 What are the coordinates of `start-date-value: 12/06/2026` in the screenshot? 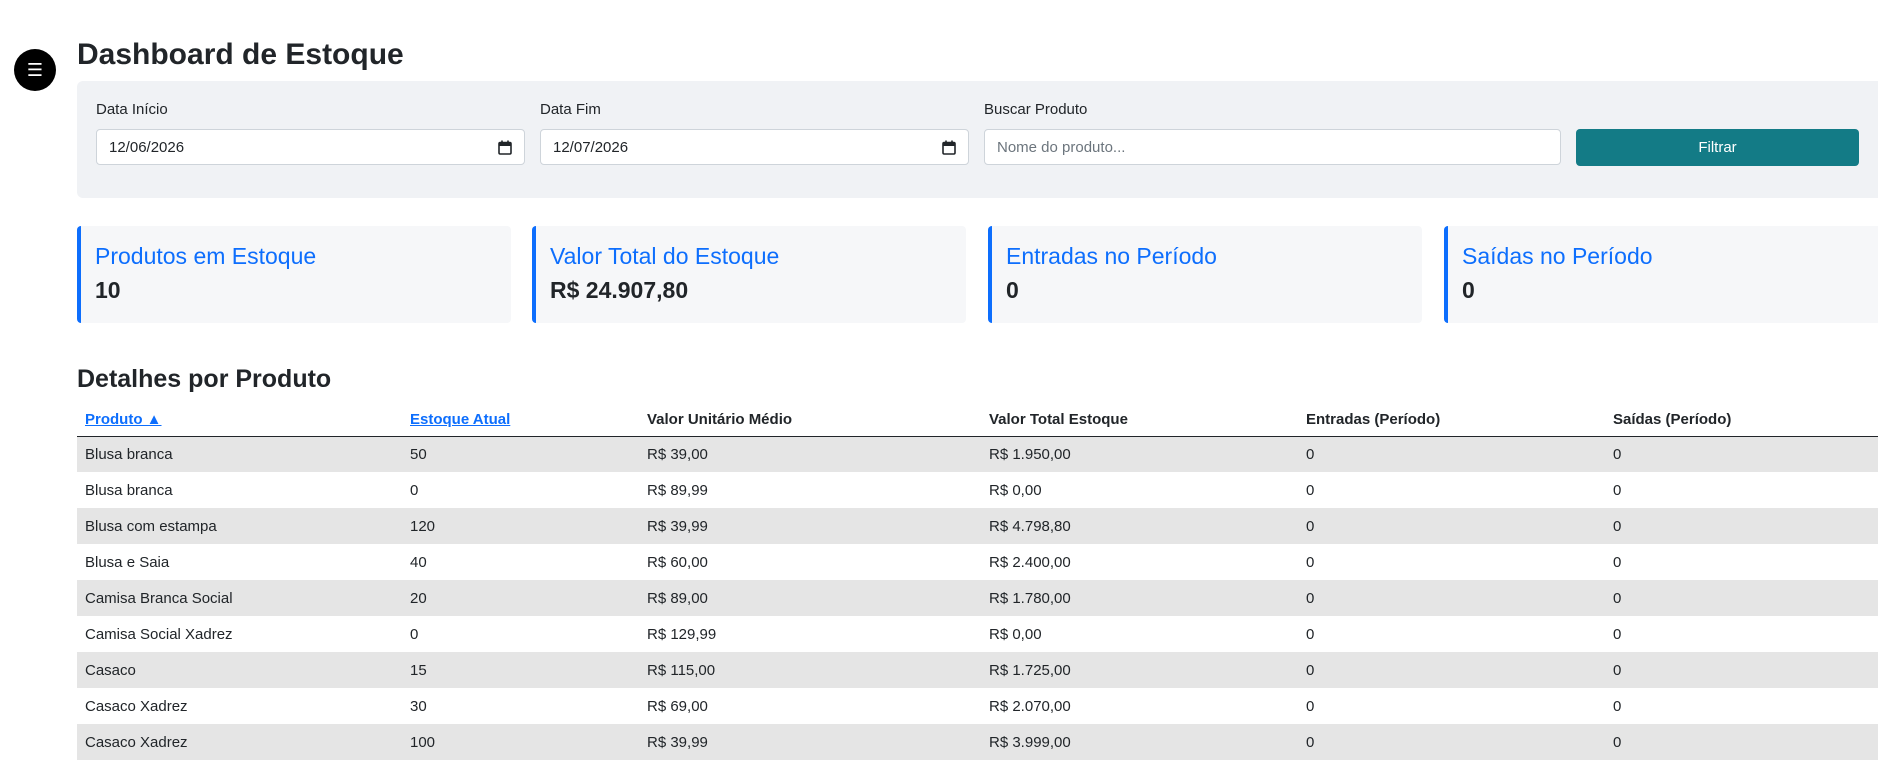 It's located at (147, 147).